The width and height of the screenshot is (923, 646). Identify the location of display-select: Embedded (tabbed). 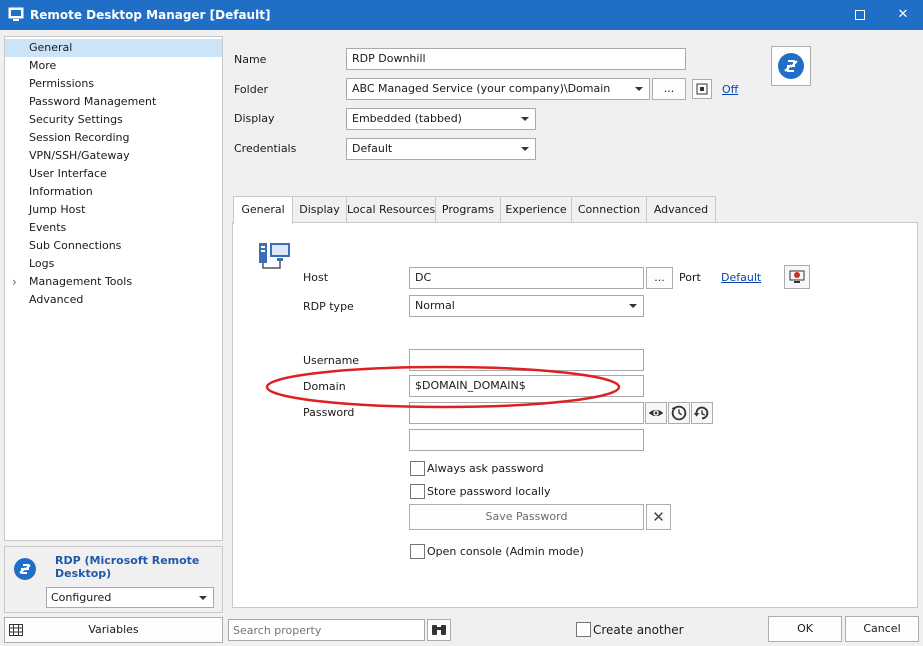
(441, 119).